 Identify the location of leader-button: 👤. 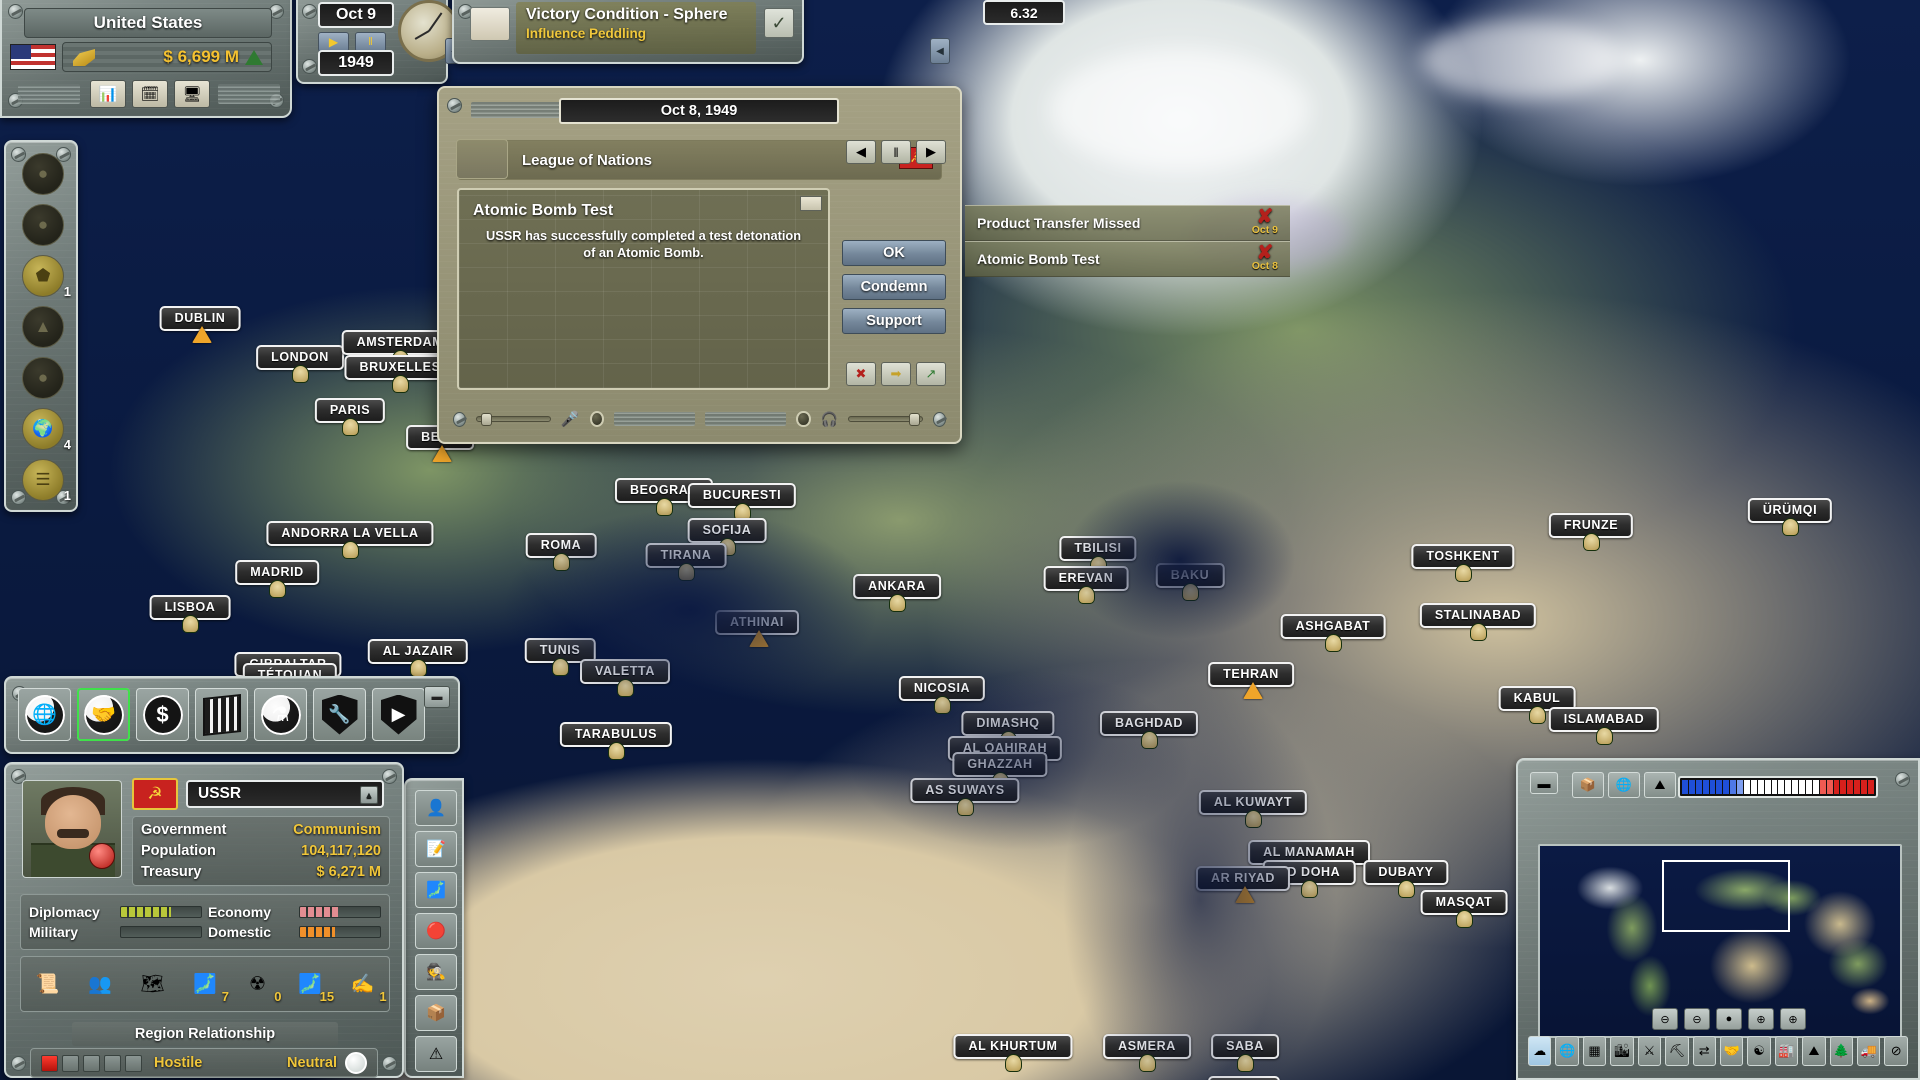
(436, 808).